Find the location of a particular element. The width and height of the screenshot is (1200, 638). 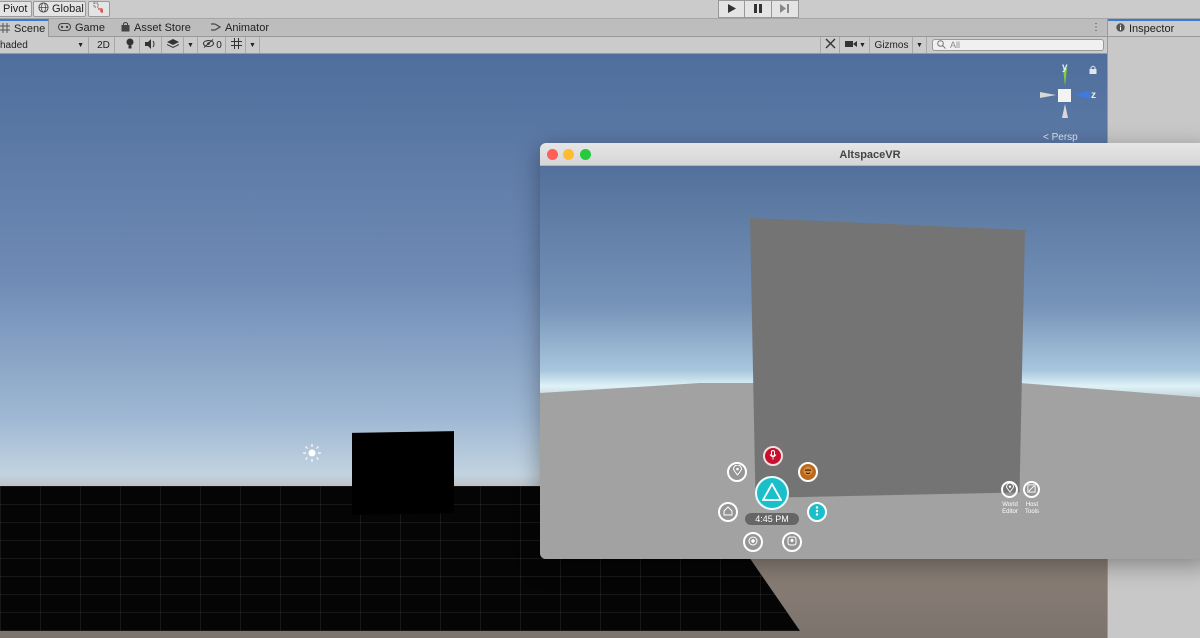

stage-icon is located at coordinates (792, 542).